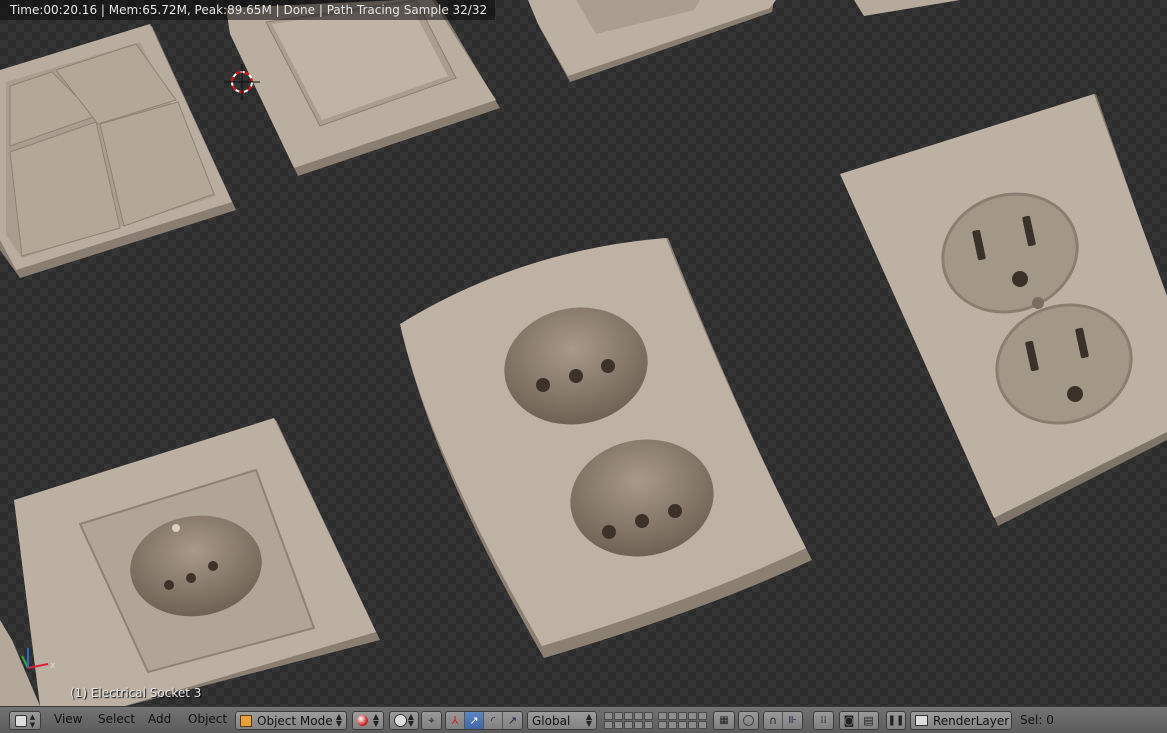 This screenshot has height=733, width=1167. I want to click on proportional-edit-button, so click(748, 720).